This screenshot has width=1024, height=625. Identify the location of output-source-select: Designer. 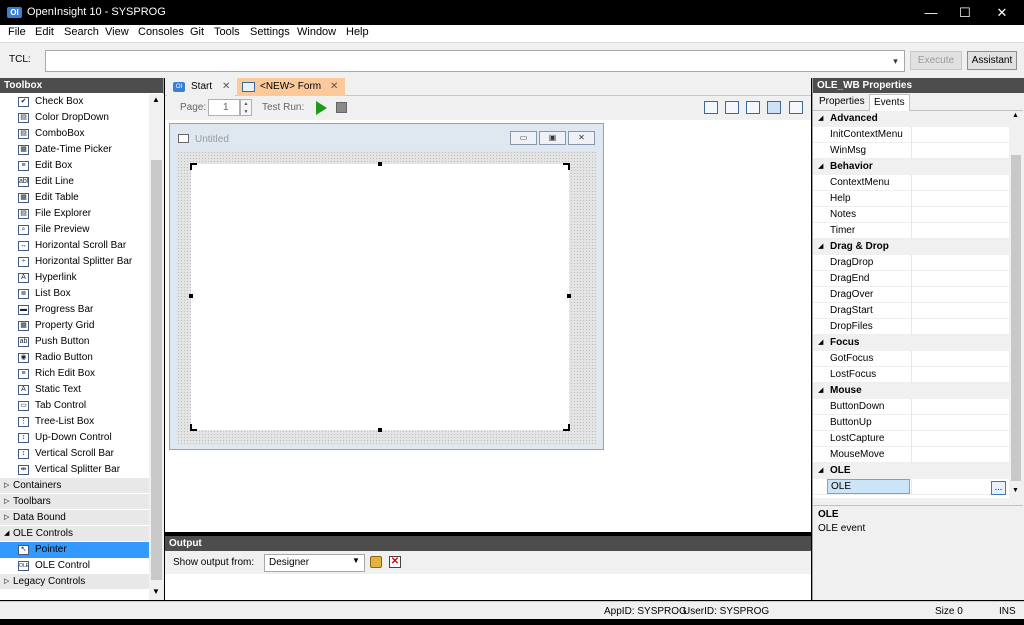
(314, 563).